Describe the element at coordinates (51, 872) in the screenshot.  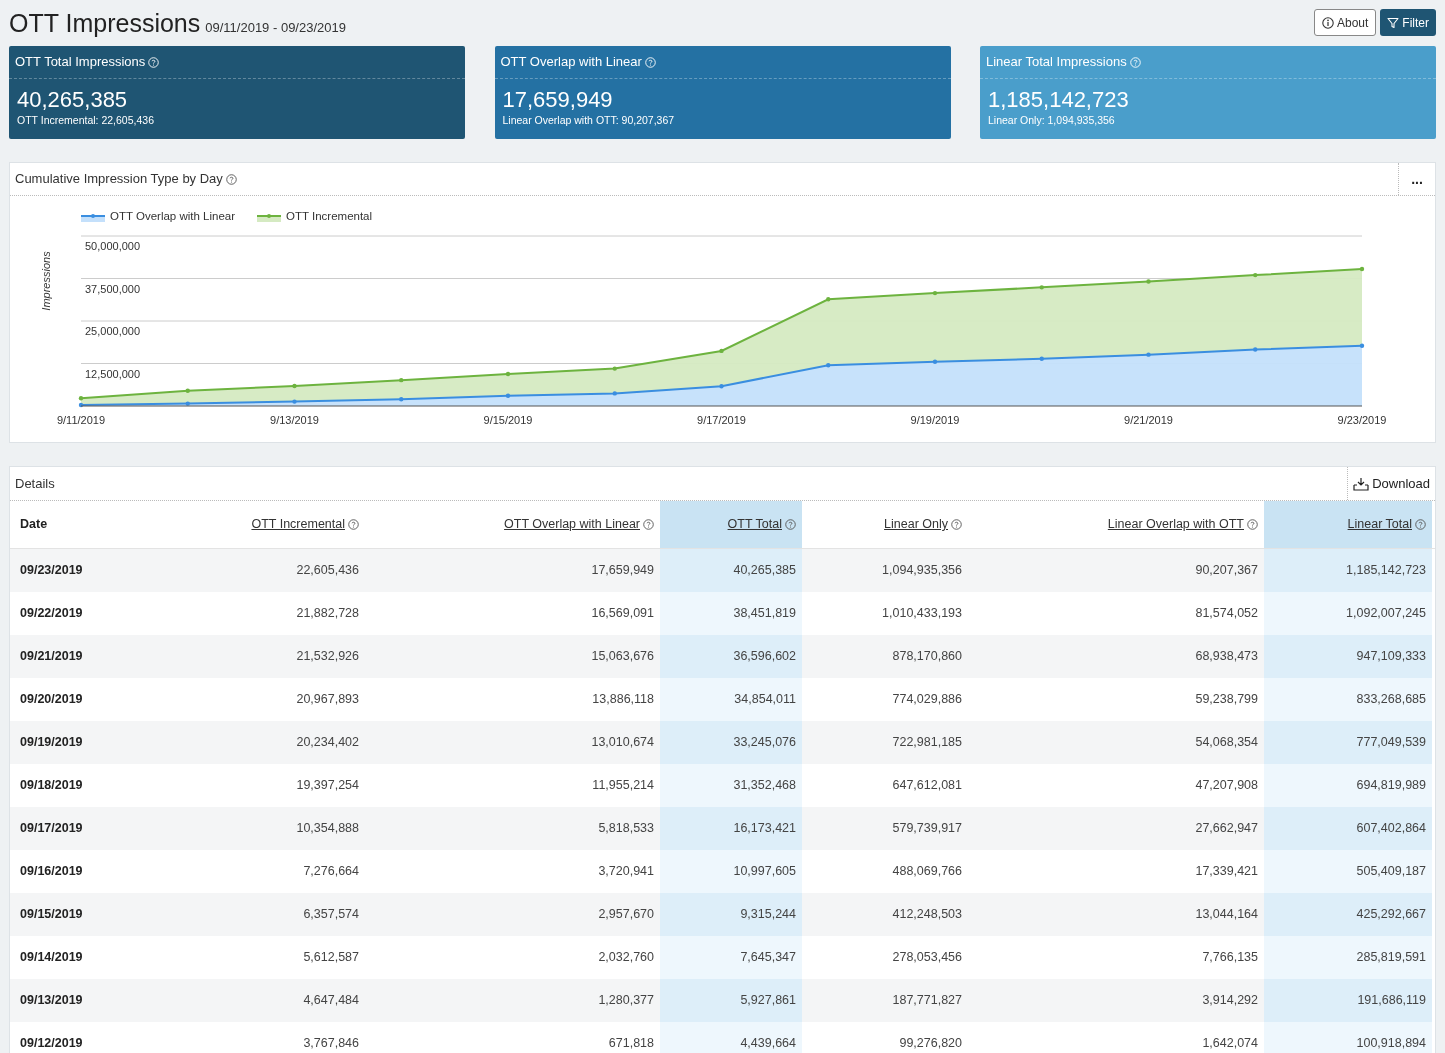
I see `date-cell-text: 09/16/2019` at that location.